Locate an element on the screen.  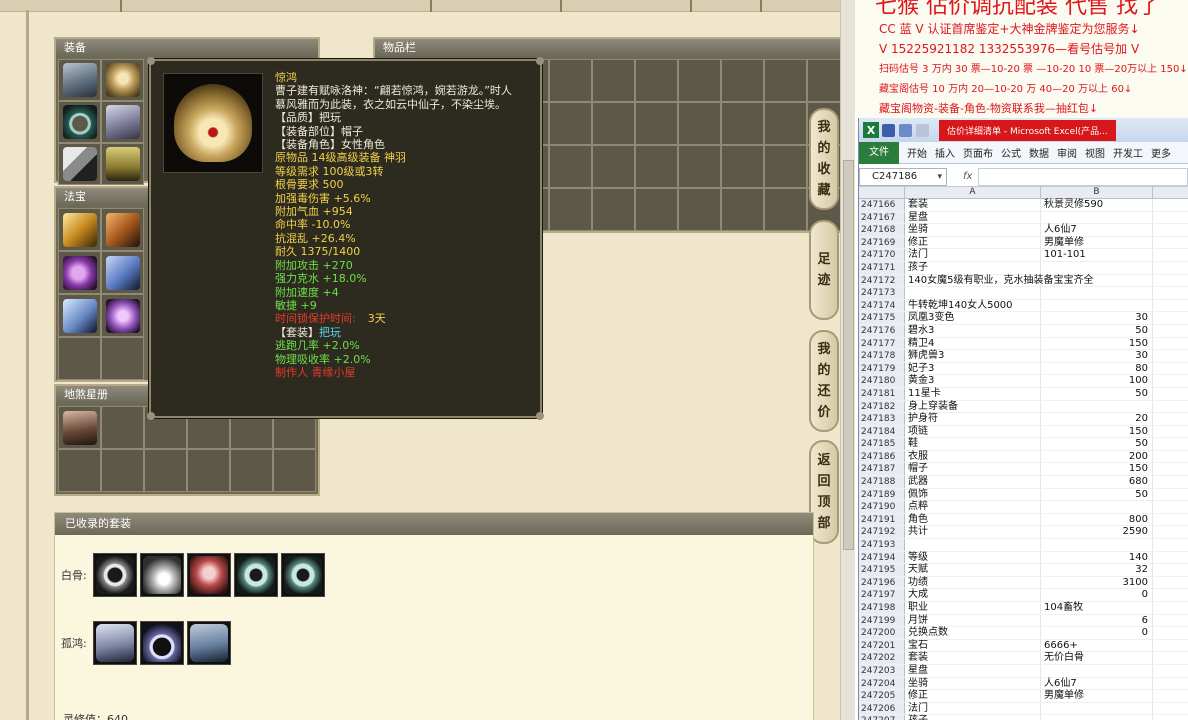
row-number: 247171 is located at coordinates (882, 267).